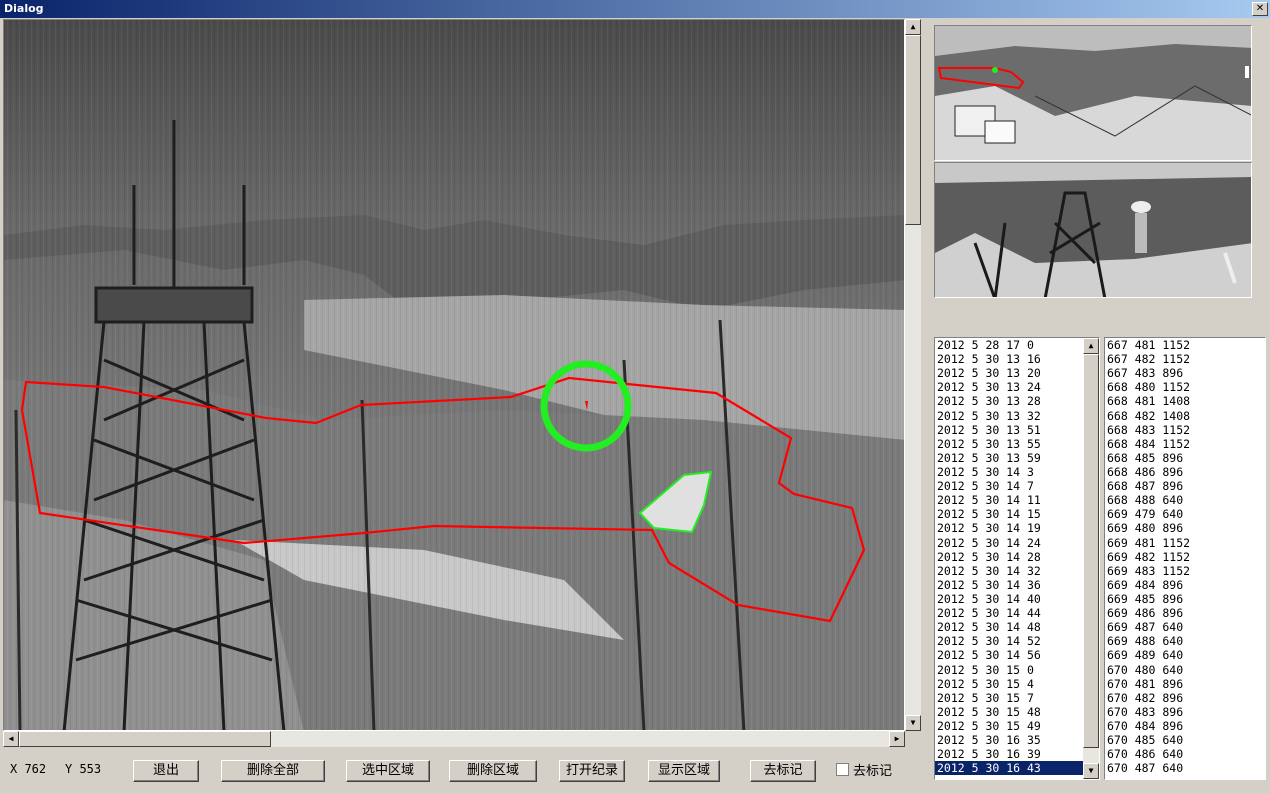 This screenshot has width=1270, height=794. I want to click on select-region-button: 选中区域, so click(388, 771).